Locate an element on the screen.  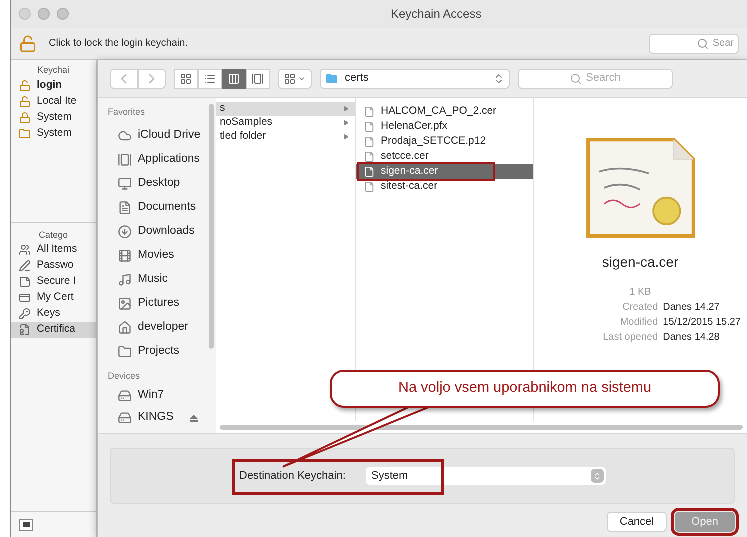
column-view-button is located at coordinates (234, 78).